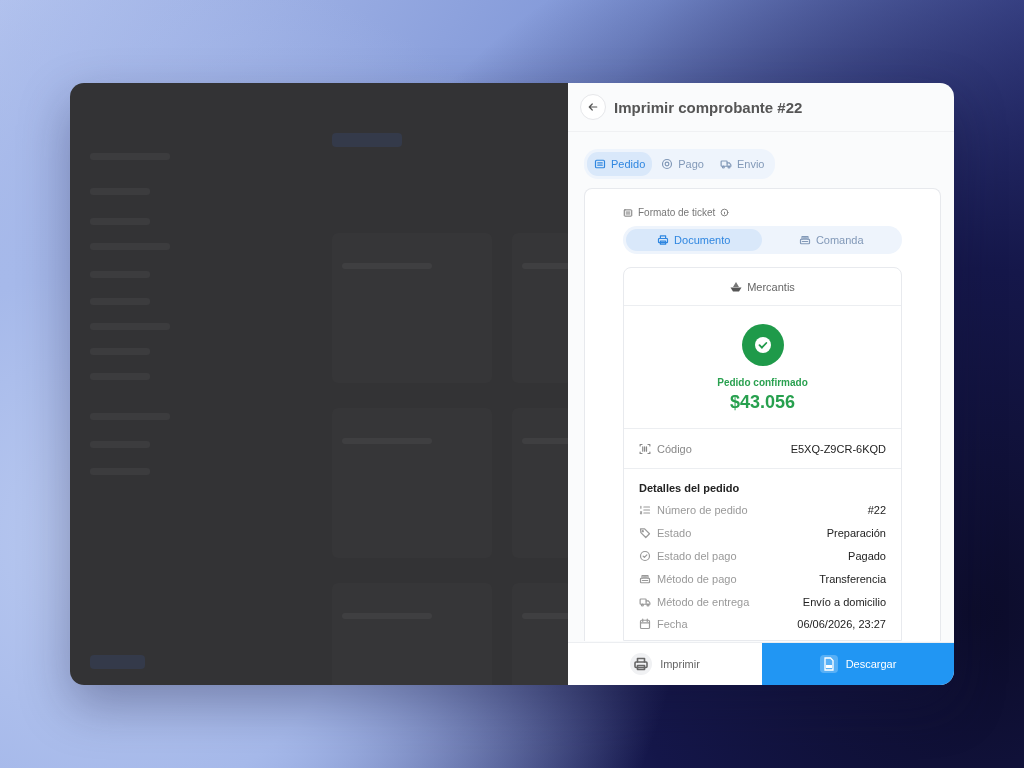 This screenshot has width=1024, height=768. Describe the element at coordinates (667, 164) in the screenshot. I see `coin-icon` at that location.